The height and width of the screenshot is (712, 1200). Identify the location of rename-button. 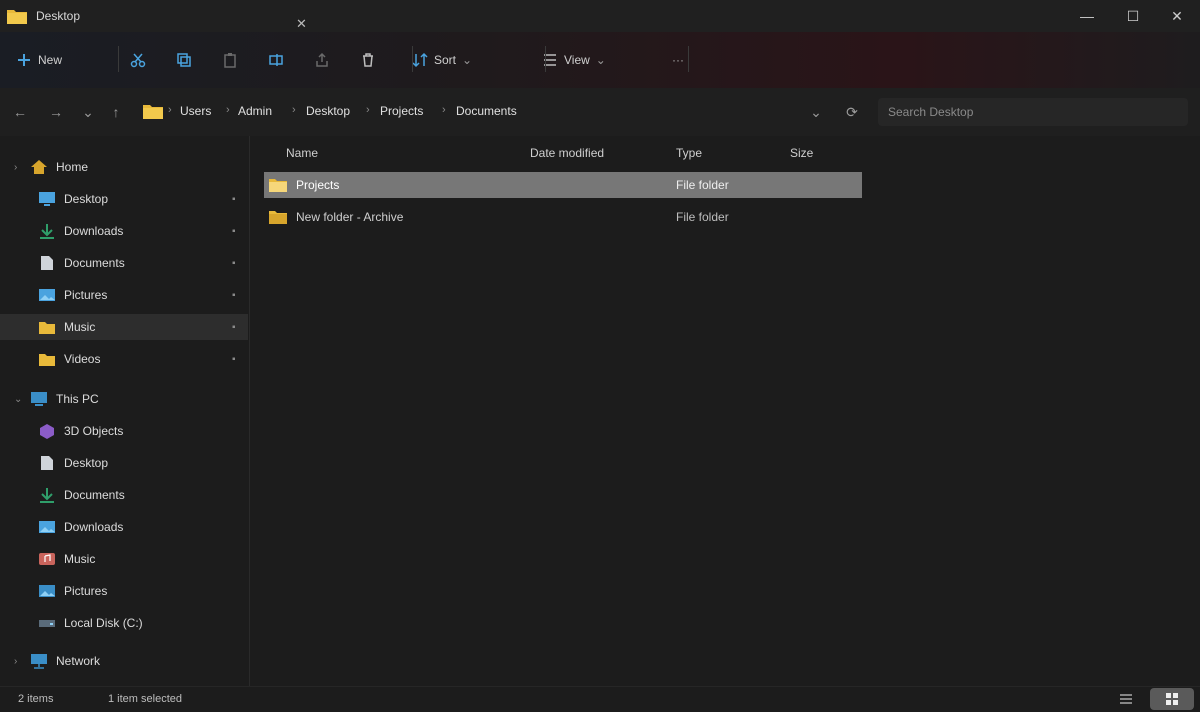
(280, 60).